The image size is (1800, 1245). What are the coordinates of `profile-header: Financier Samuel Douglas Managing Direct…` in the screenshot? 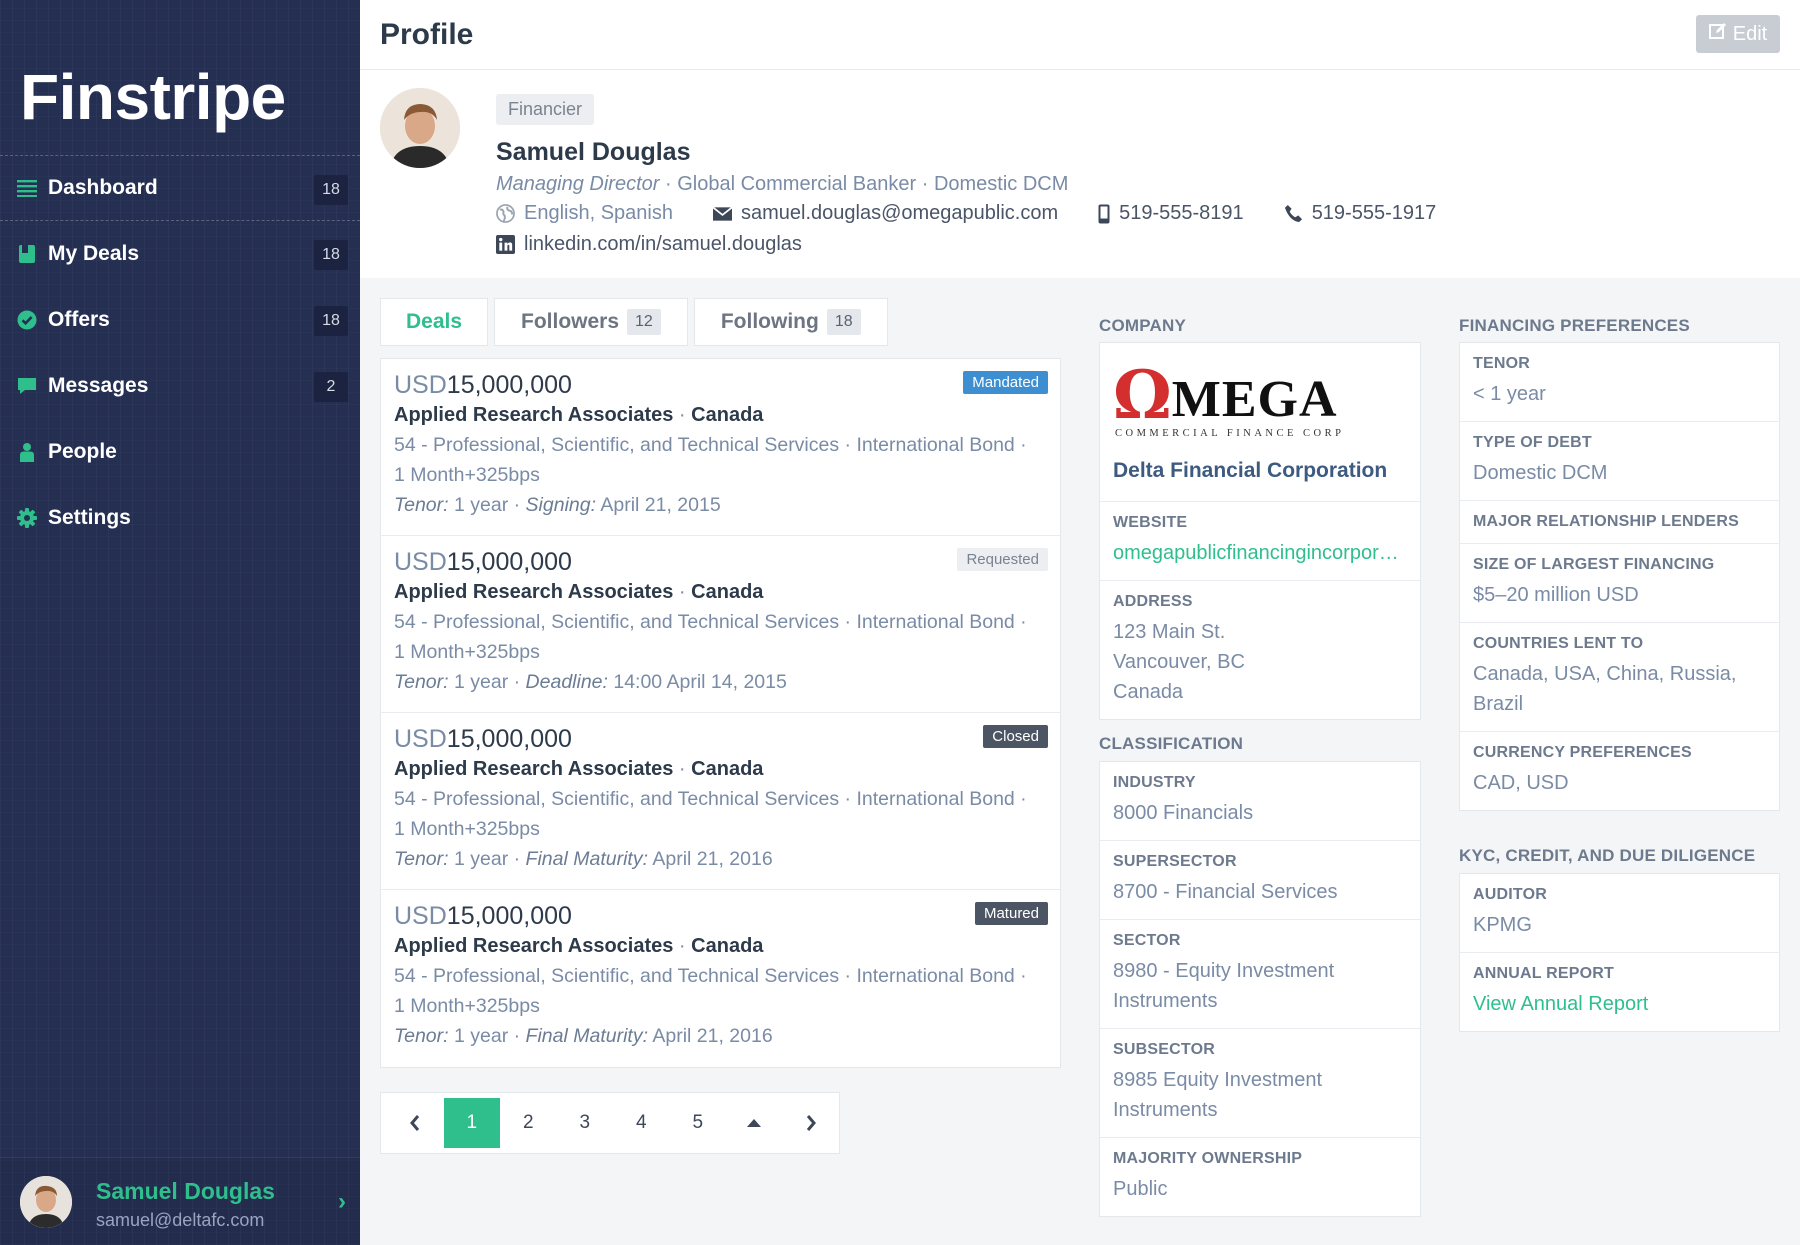 It's located at (1080, 174).